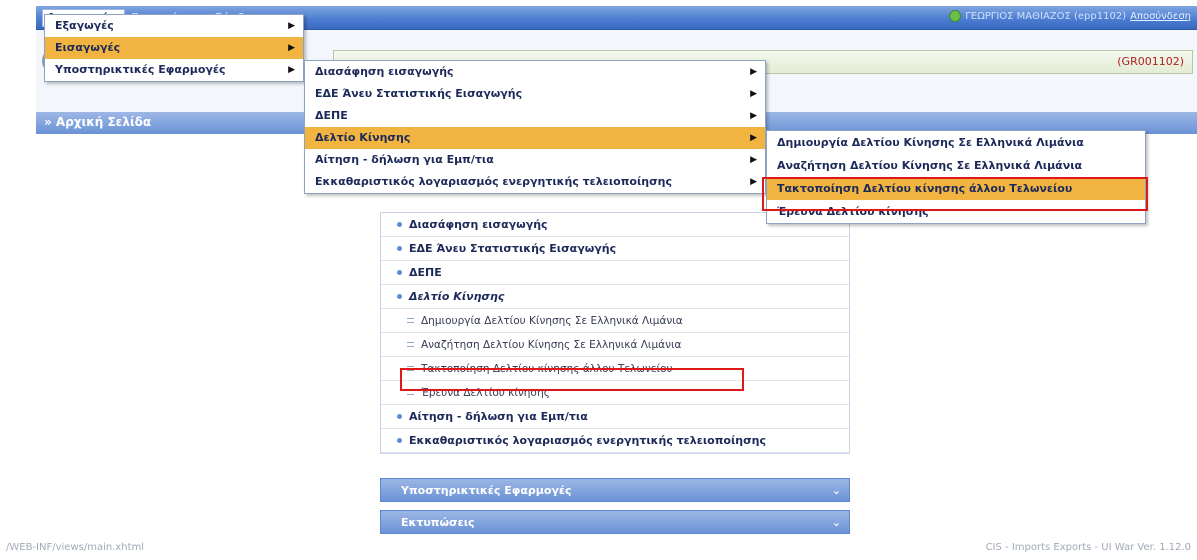 The height and width of the screenshot is (560, 1197). What do you see at coordinates (486, 490) in the screenshot?
I see `accordion-label: Υποστηρικτικές Εφαρμογές` at bounding box center [486, 490].